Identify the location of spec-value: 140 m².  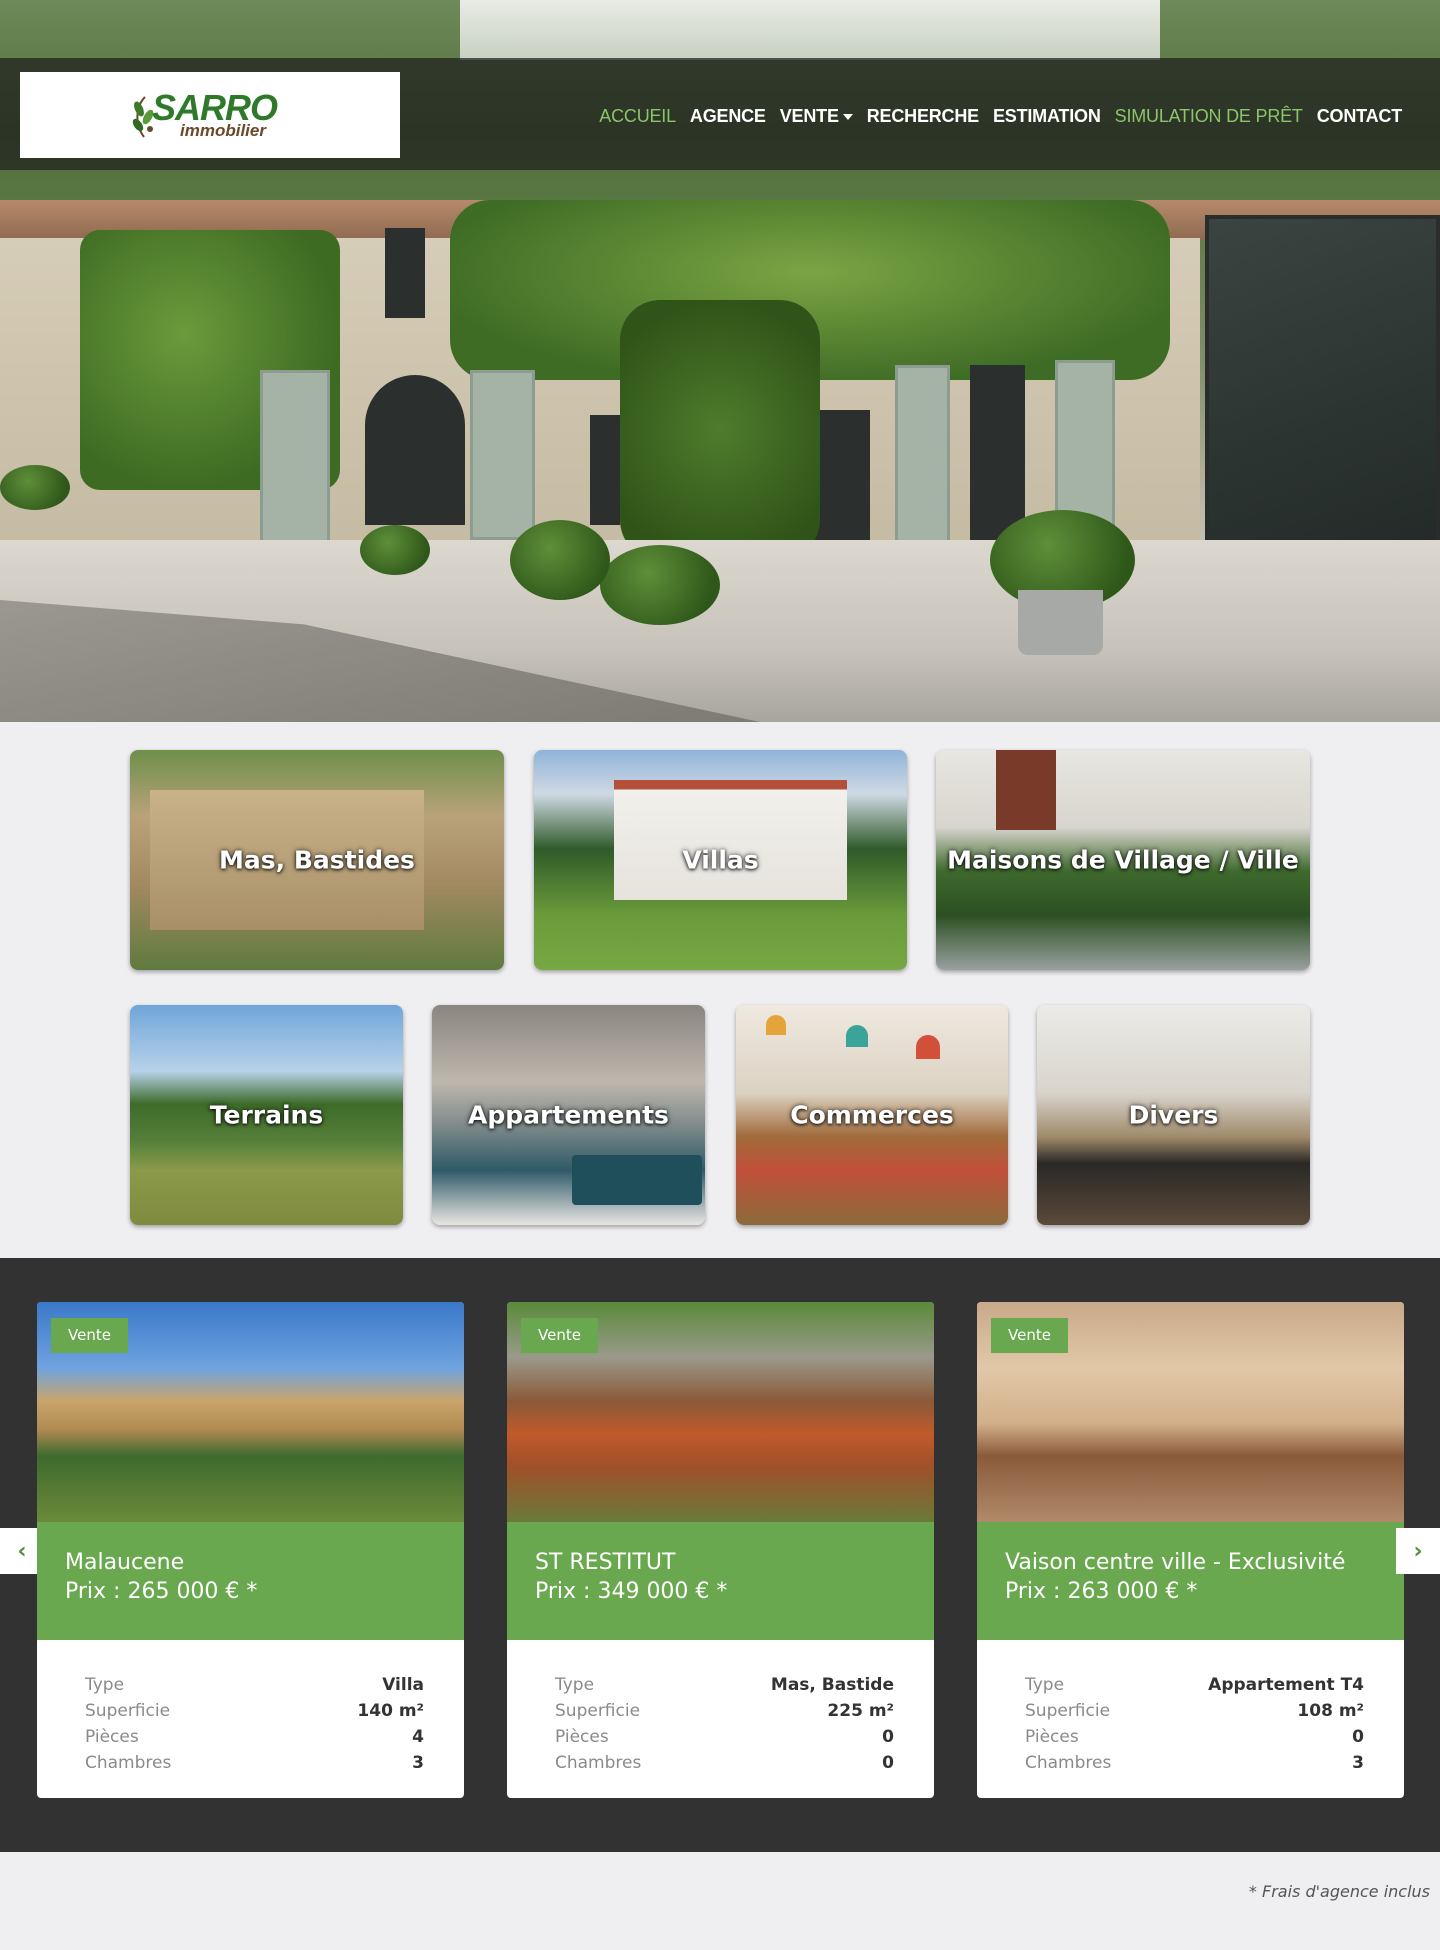
(390, 1711).